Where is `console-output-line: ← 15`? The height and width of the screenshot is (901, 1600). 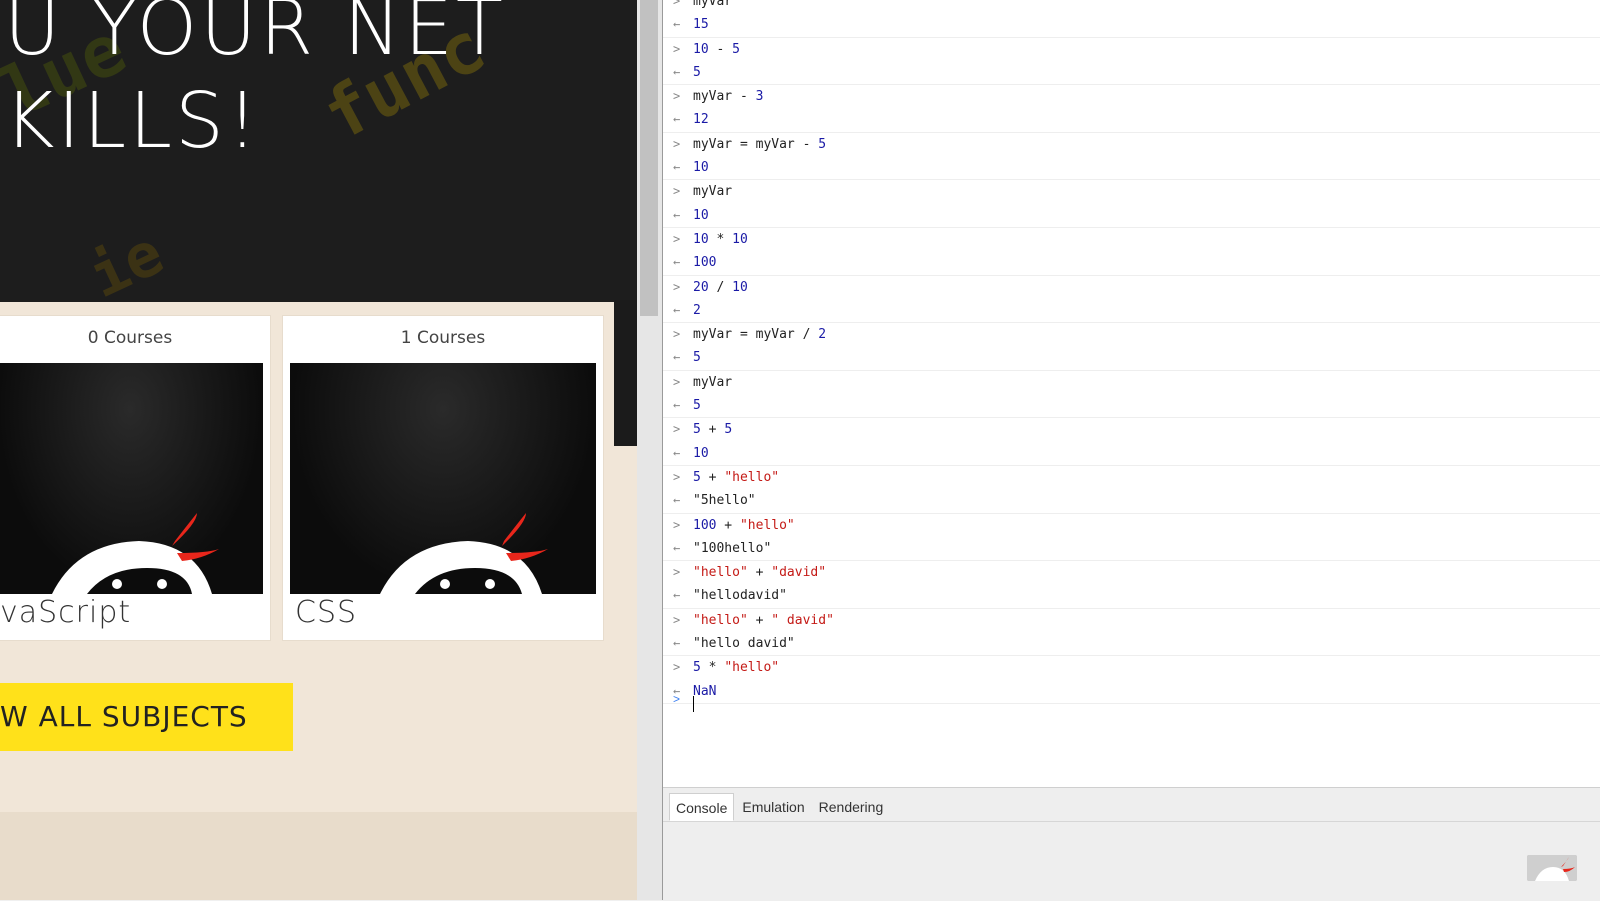 console-output-line: ← 15 is located at coordinates (1131, 24).